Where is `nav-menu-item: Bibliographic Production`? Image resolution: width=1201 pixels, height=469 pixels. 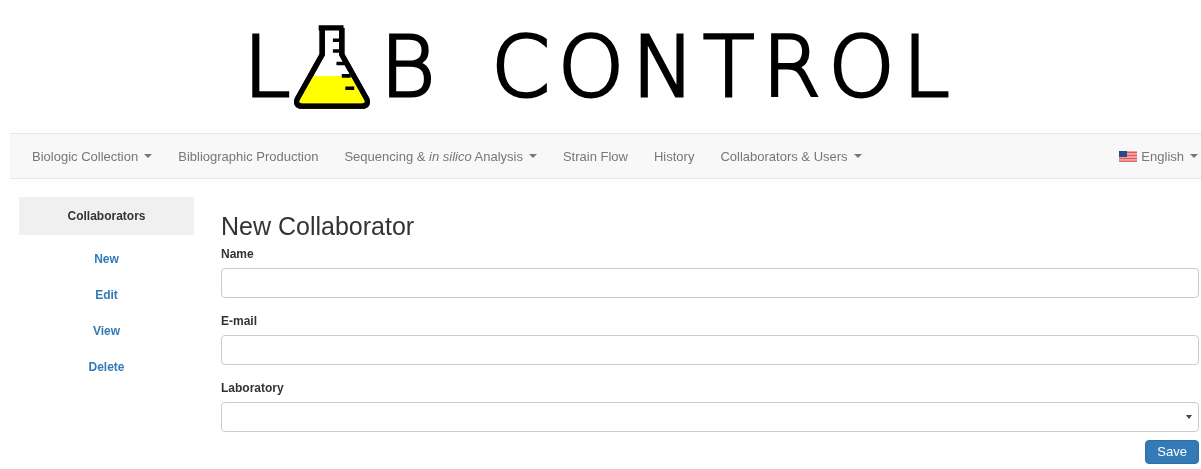 nav-menu-item: Bibliographic Production is located at coordinates (248, 156).